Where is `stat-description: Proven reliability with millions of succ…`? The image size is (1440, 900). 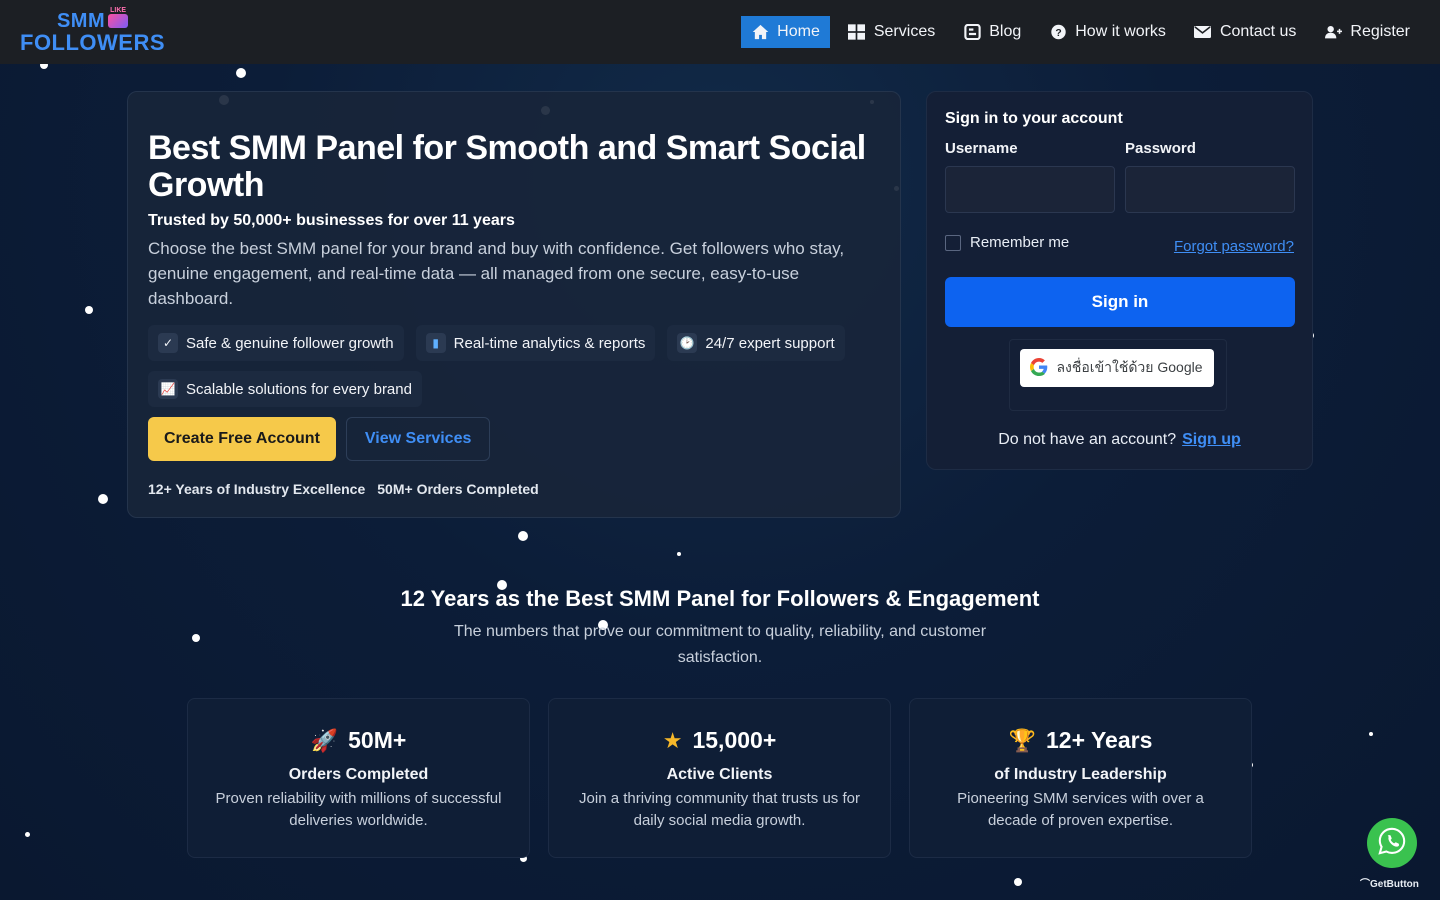 stat-description: Proven reliability with millions of succ… is located at coordinates (358, 809).